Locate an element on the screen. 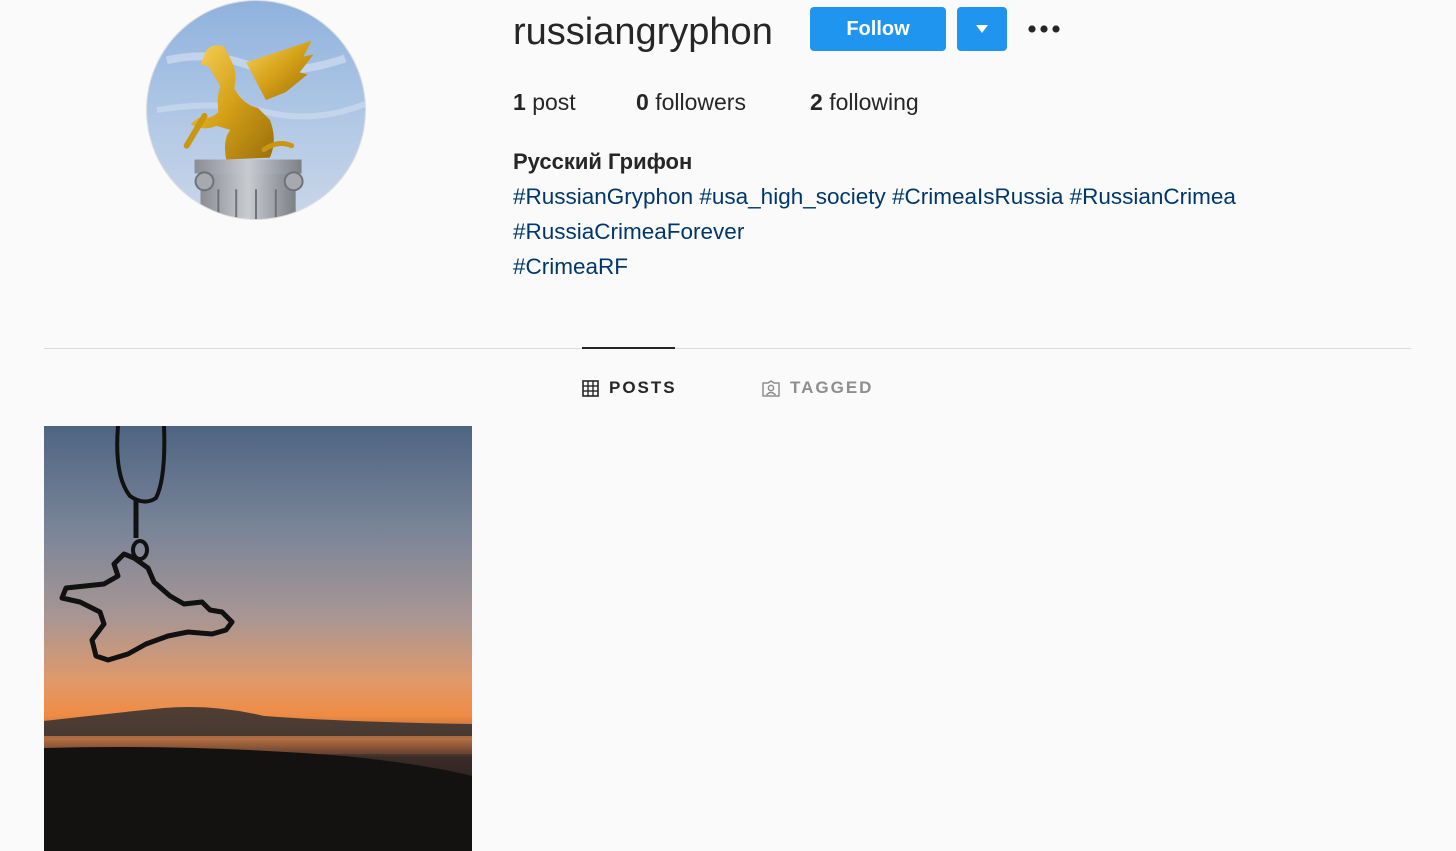  hashtag-link: #CrimeaRF is located at coordinates (570, 266).